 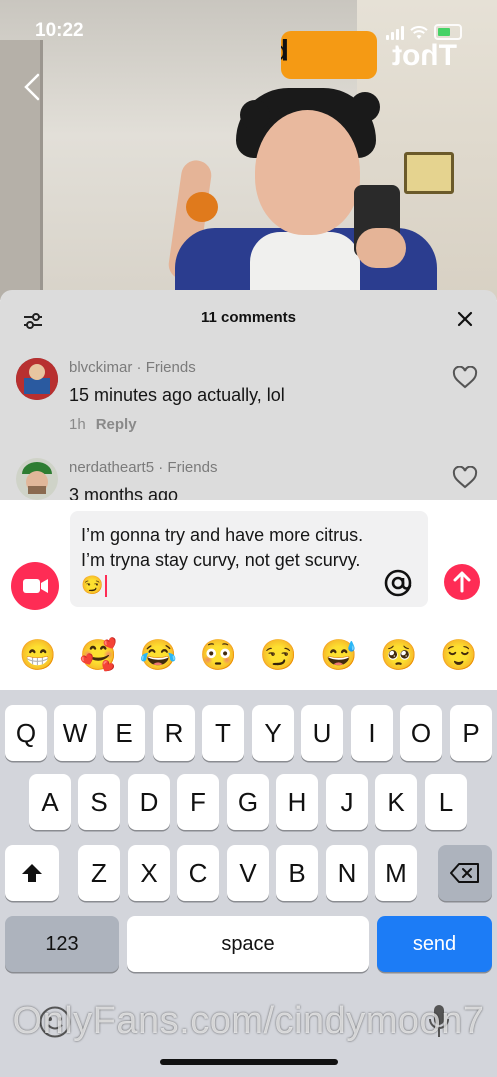 What do you see at coordinates (158, 656) in the screenshot?
I see `emoji-joy: 😂` at bounding box center [158, 656].